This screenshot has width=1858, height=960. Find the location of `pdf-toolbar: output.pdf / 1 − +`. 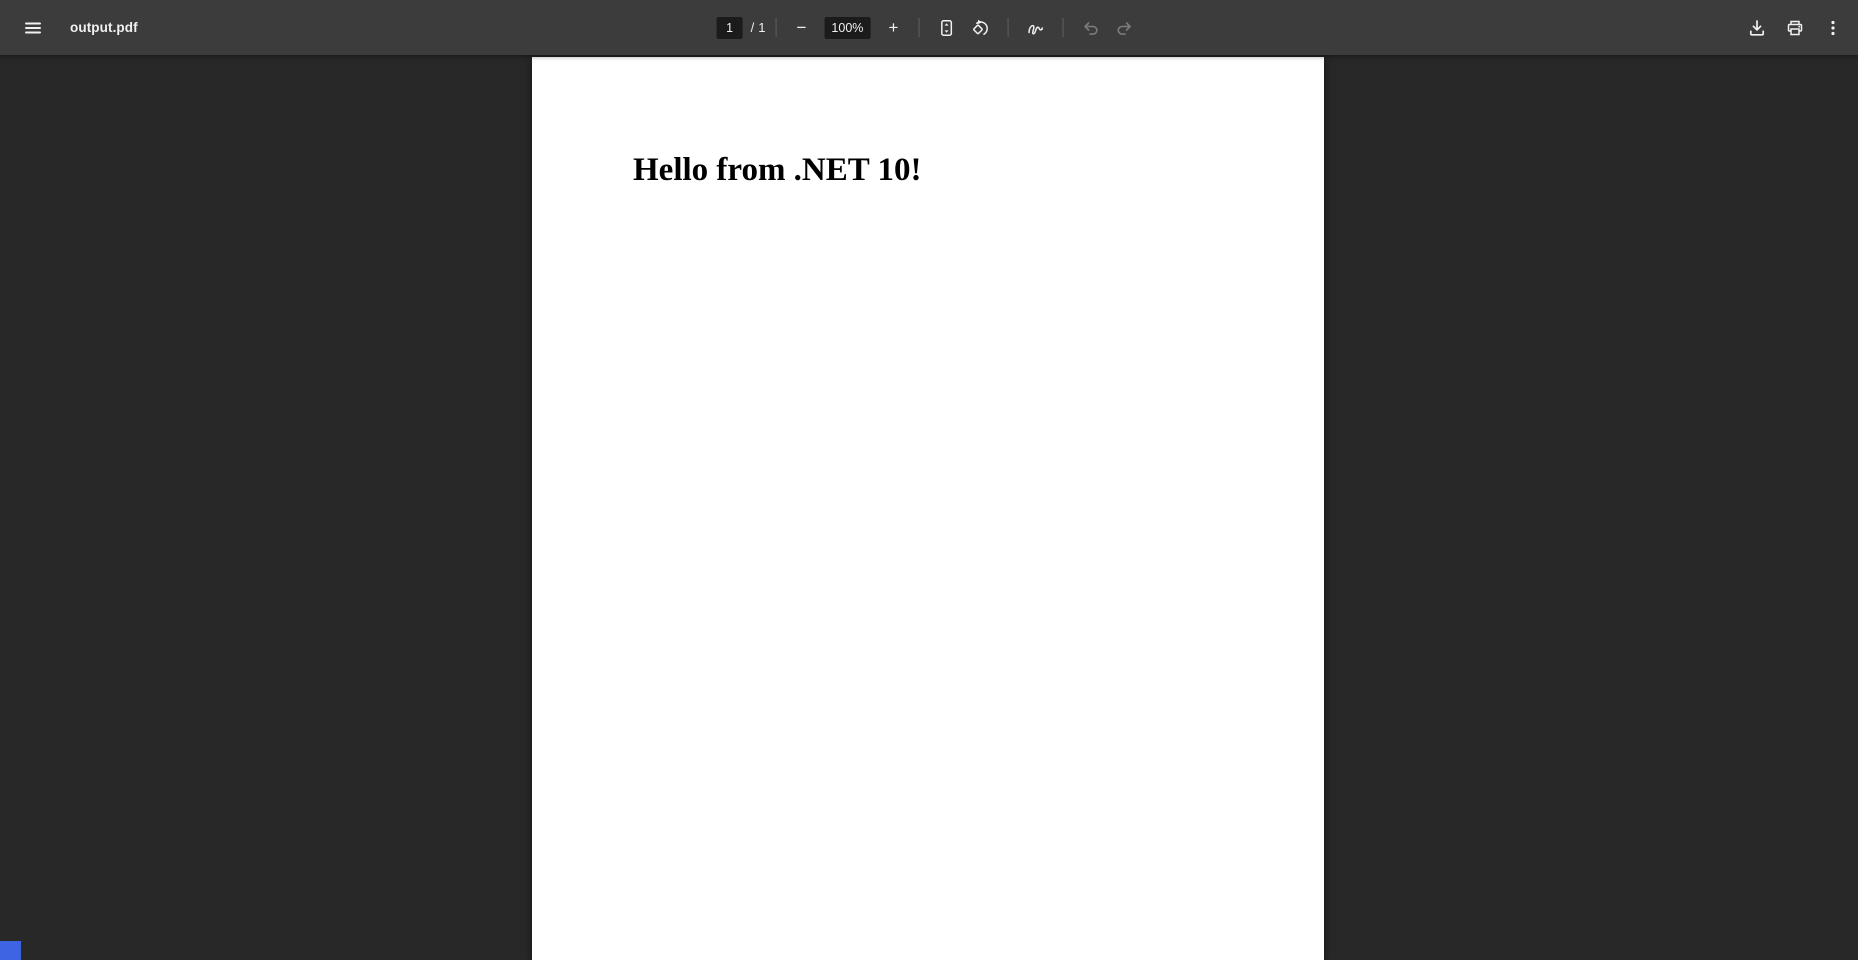

pdf-toolbar: output.pdf / 1 − + is located at coordinates (929, 27).